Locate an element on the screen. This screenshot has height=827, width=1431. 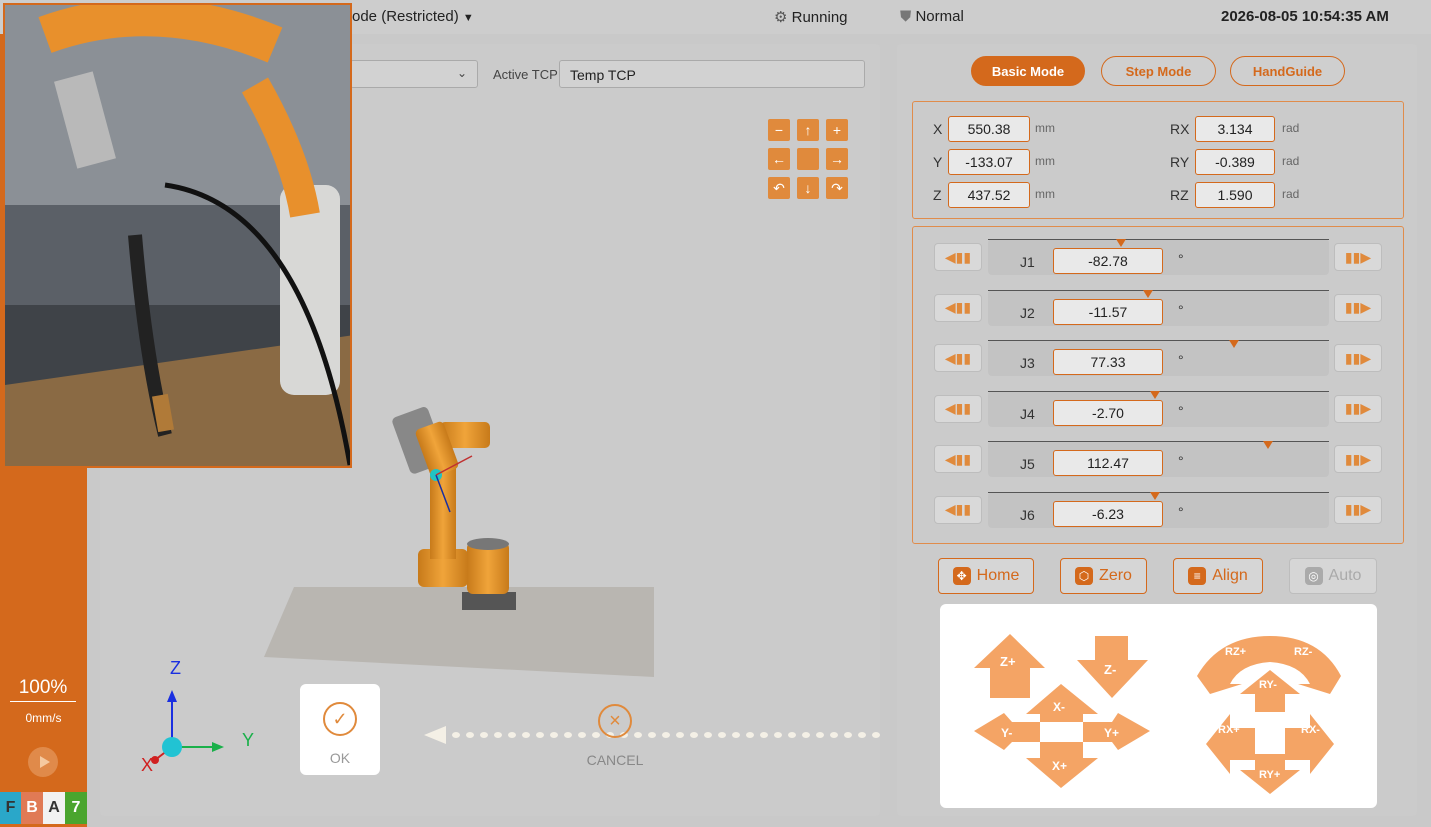
zero-button: ⬡ Zero is located at coordinates (1103, 576).